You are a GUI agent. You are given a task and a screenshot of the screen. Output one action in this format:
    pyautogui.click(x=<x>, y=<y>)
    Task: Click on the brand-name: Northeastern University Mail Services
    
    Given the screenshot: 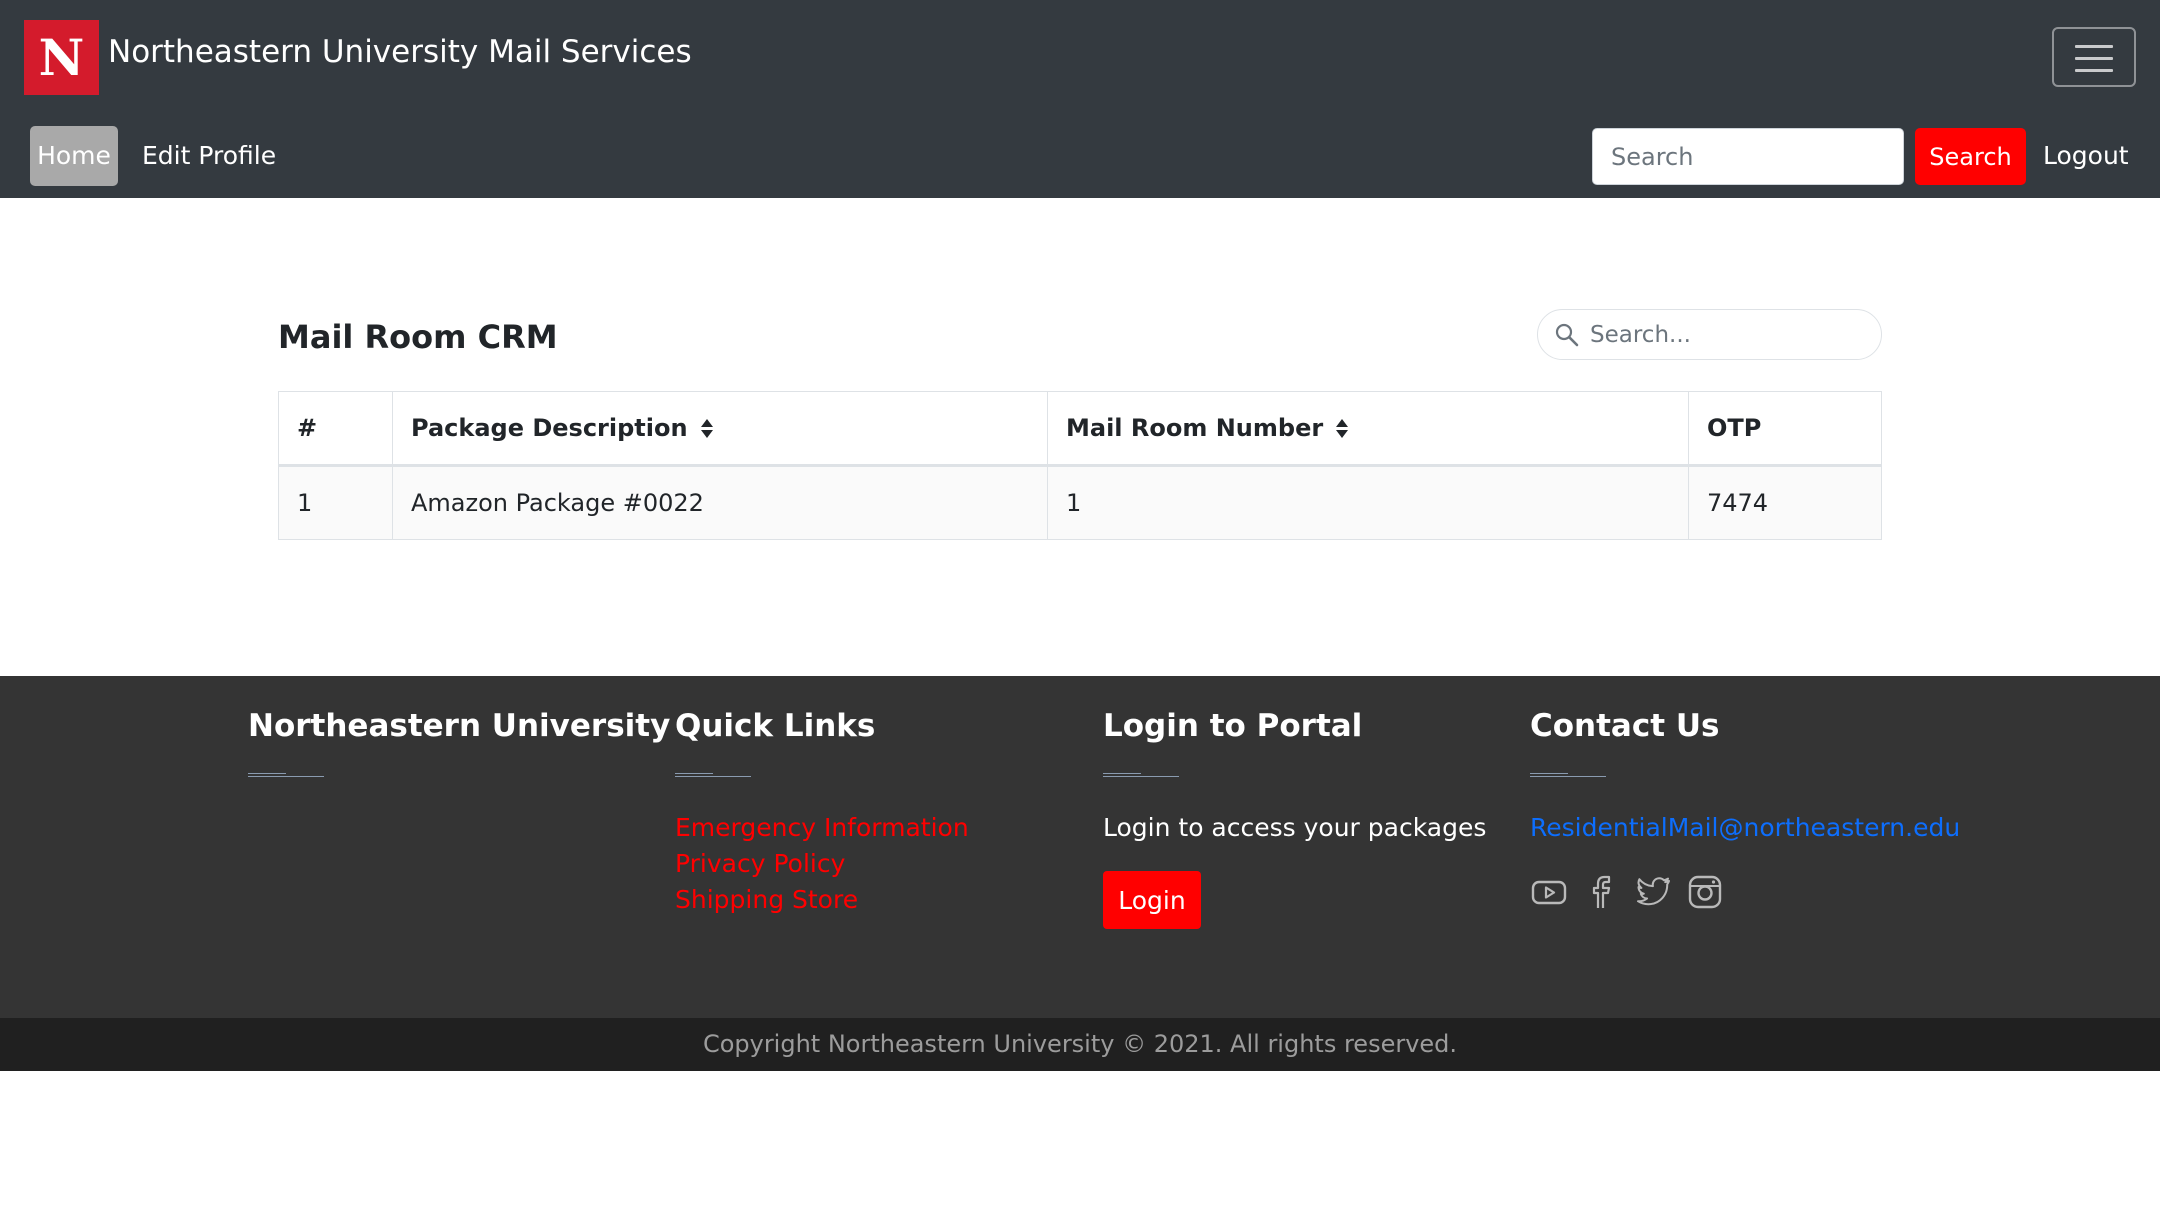 What is the action you would take?
    pyautogui.click(x=400, y=52)
    